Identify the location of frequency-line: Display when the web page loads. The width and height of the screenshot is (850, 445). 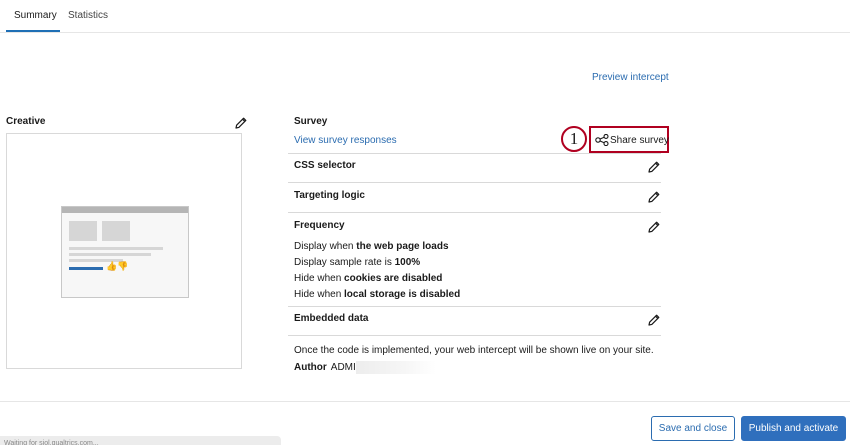
(371, 246).